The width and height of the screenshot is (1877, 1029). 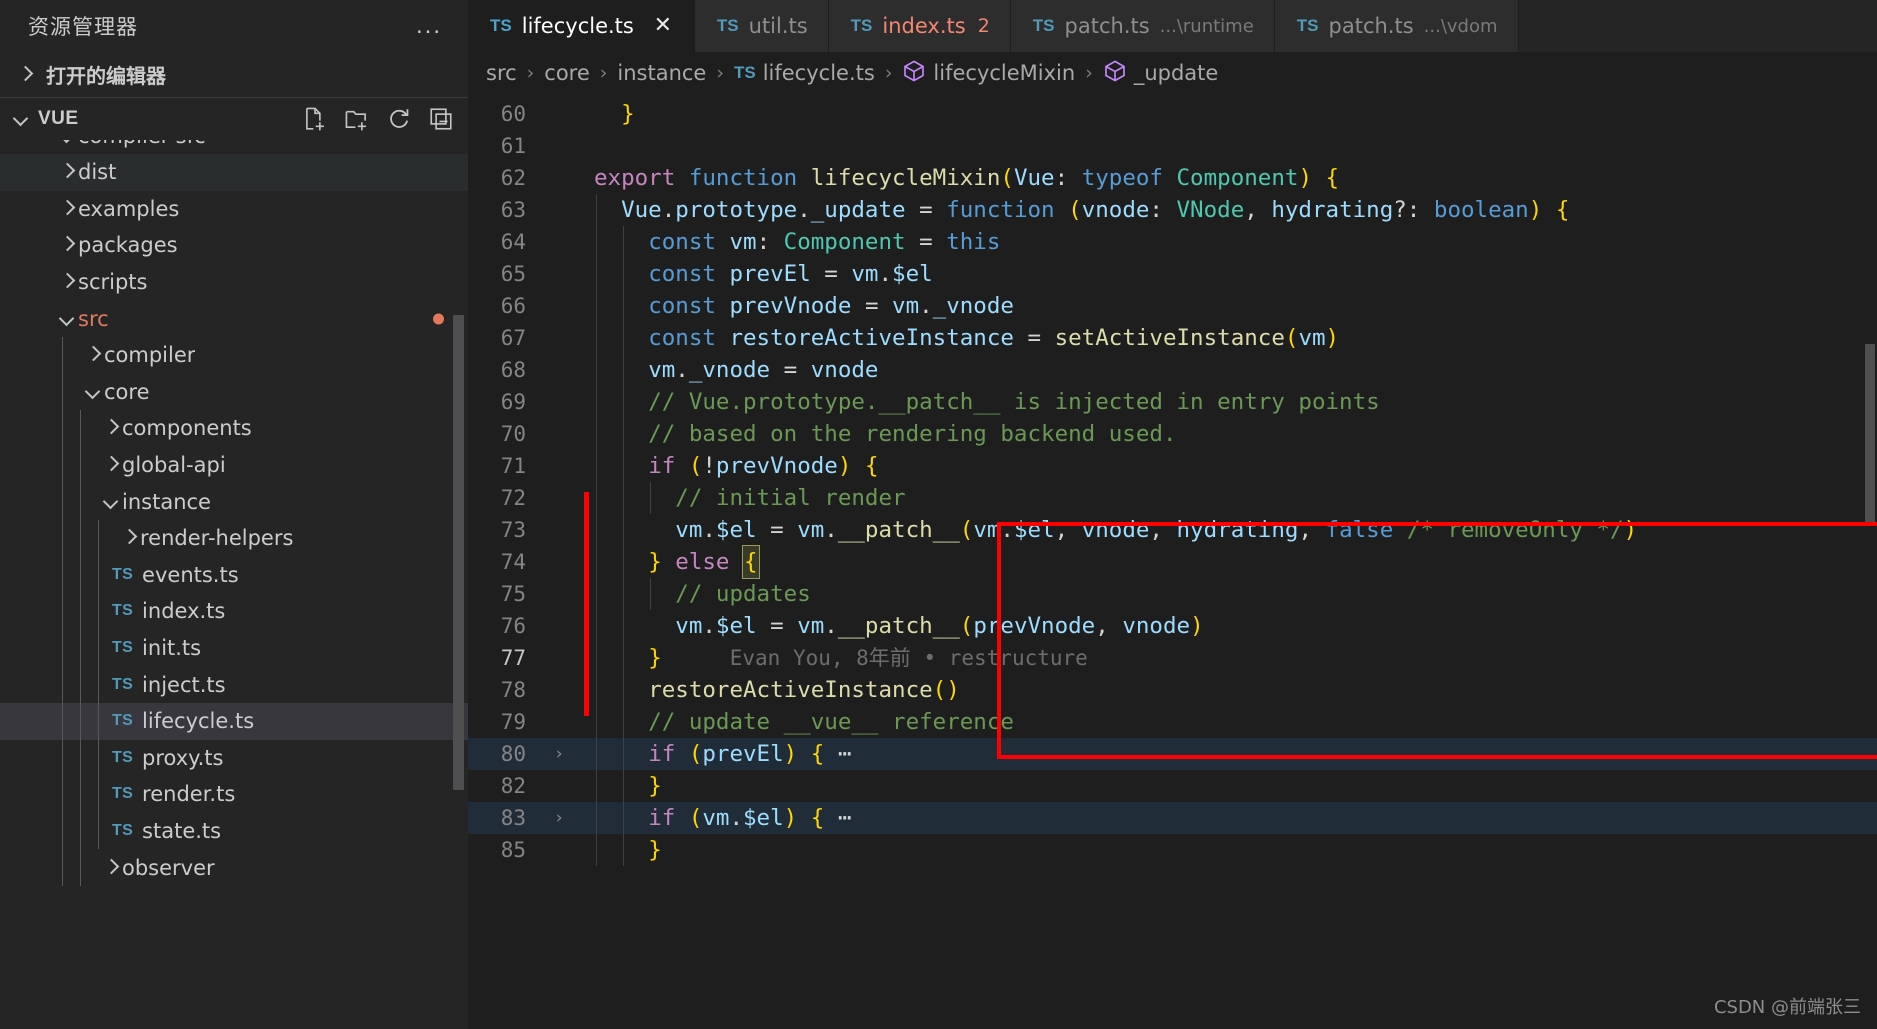 I want to click on tree-item-observer: observer, so click(x=234, y=867).